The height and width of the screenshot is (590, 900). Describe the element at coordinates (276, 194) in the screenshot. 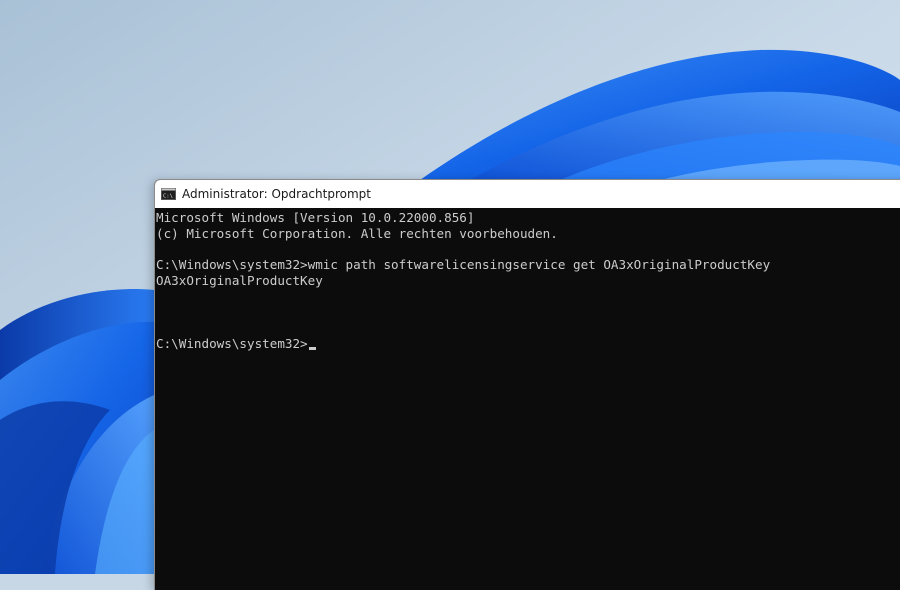

I see `window-title: Administrator: Opdrachtprompt` at that location.